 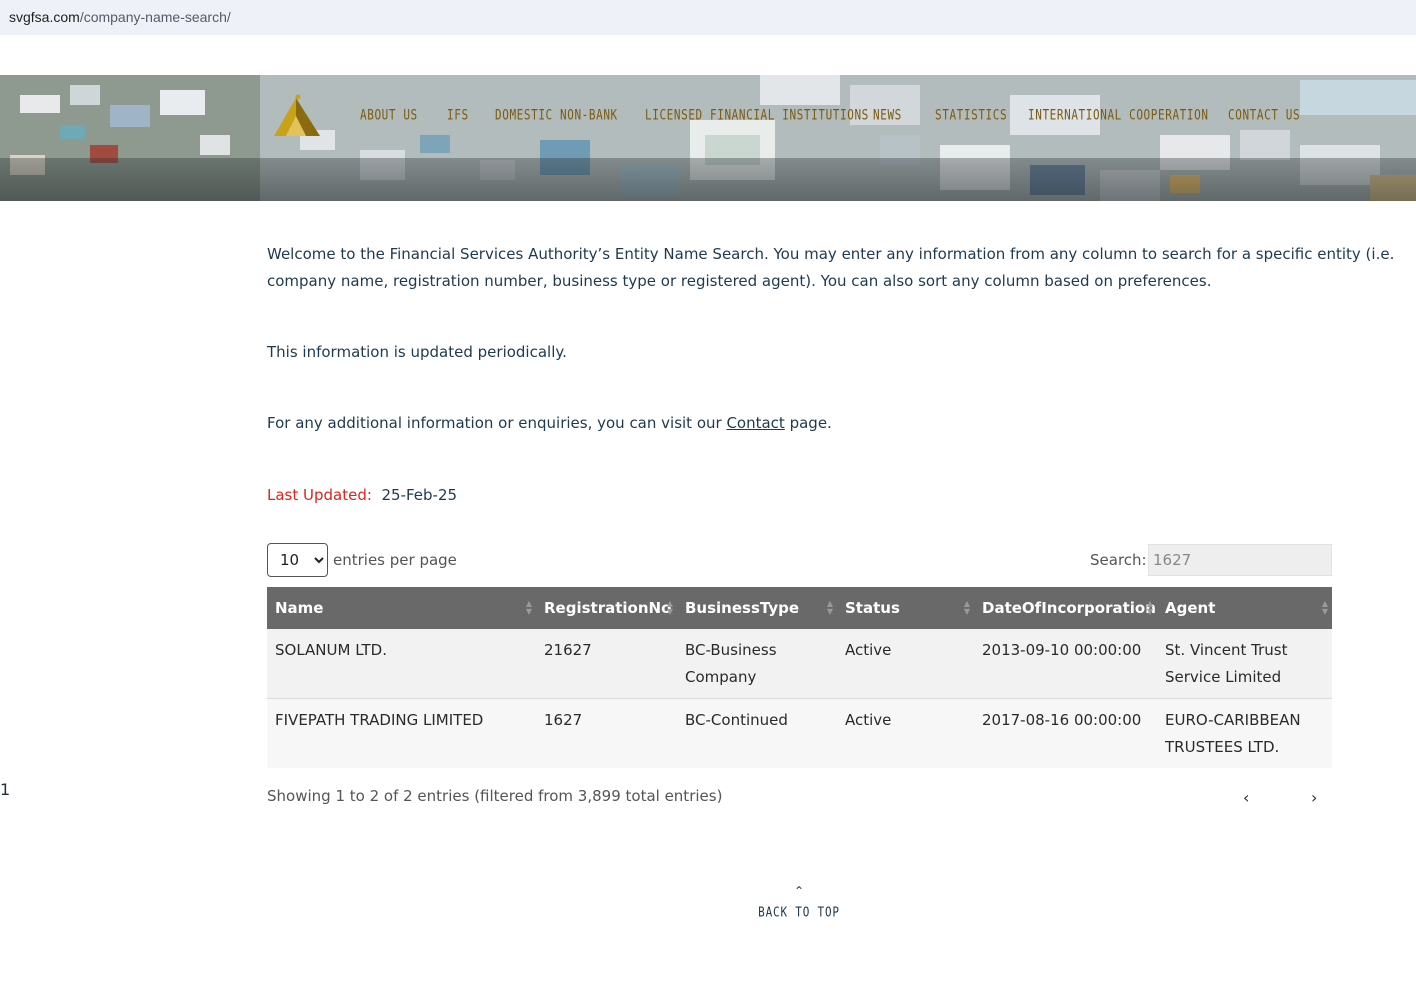 I want to click on cell-business-type: BC-Business Company, so click(x=757, y=664).